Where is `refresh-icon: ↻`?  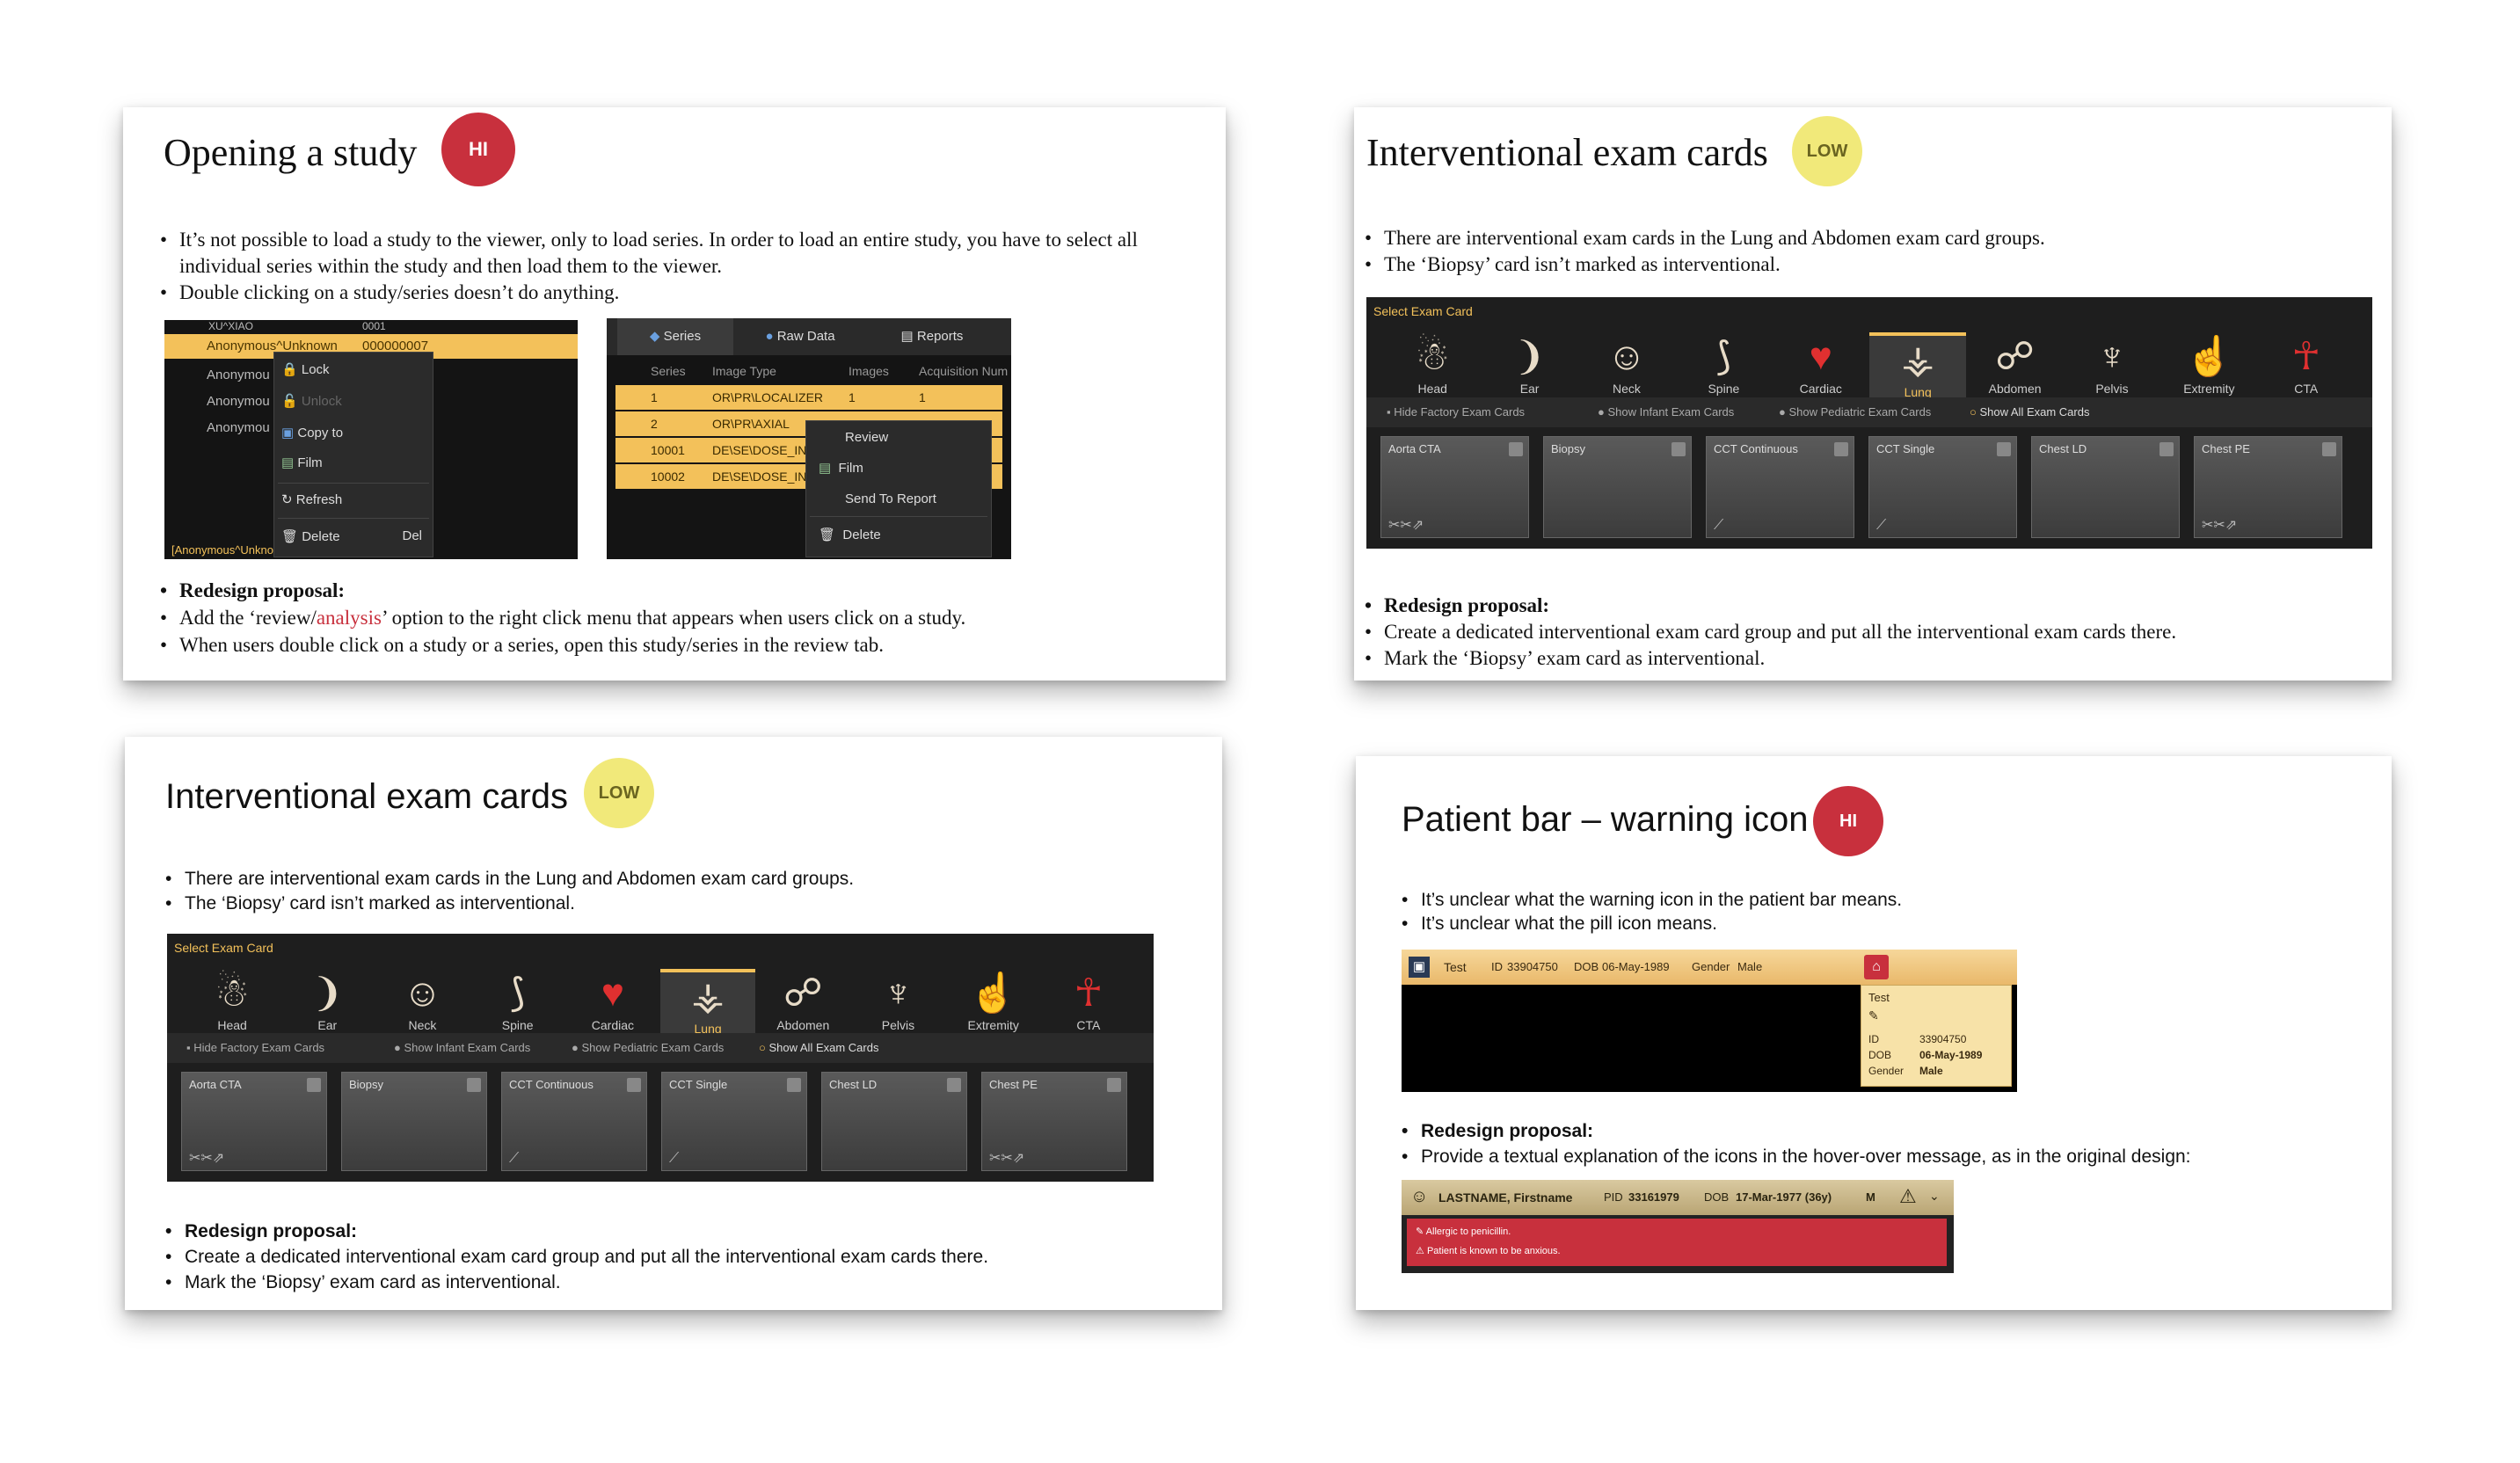
refresh-icon: ↻ is located at coordinates (287, 499).